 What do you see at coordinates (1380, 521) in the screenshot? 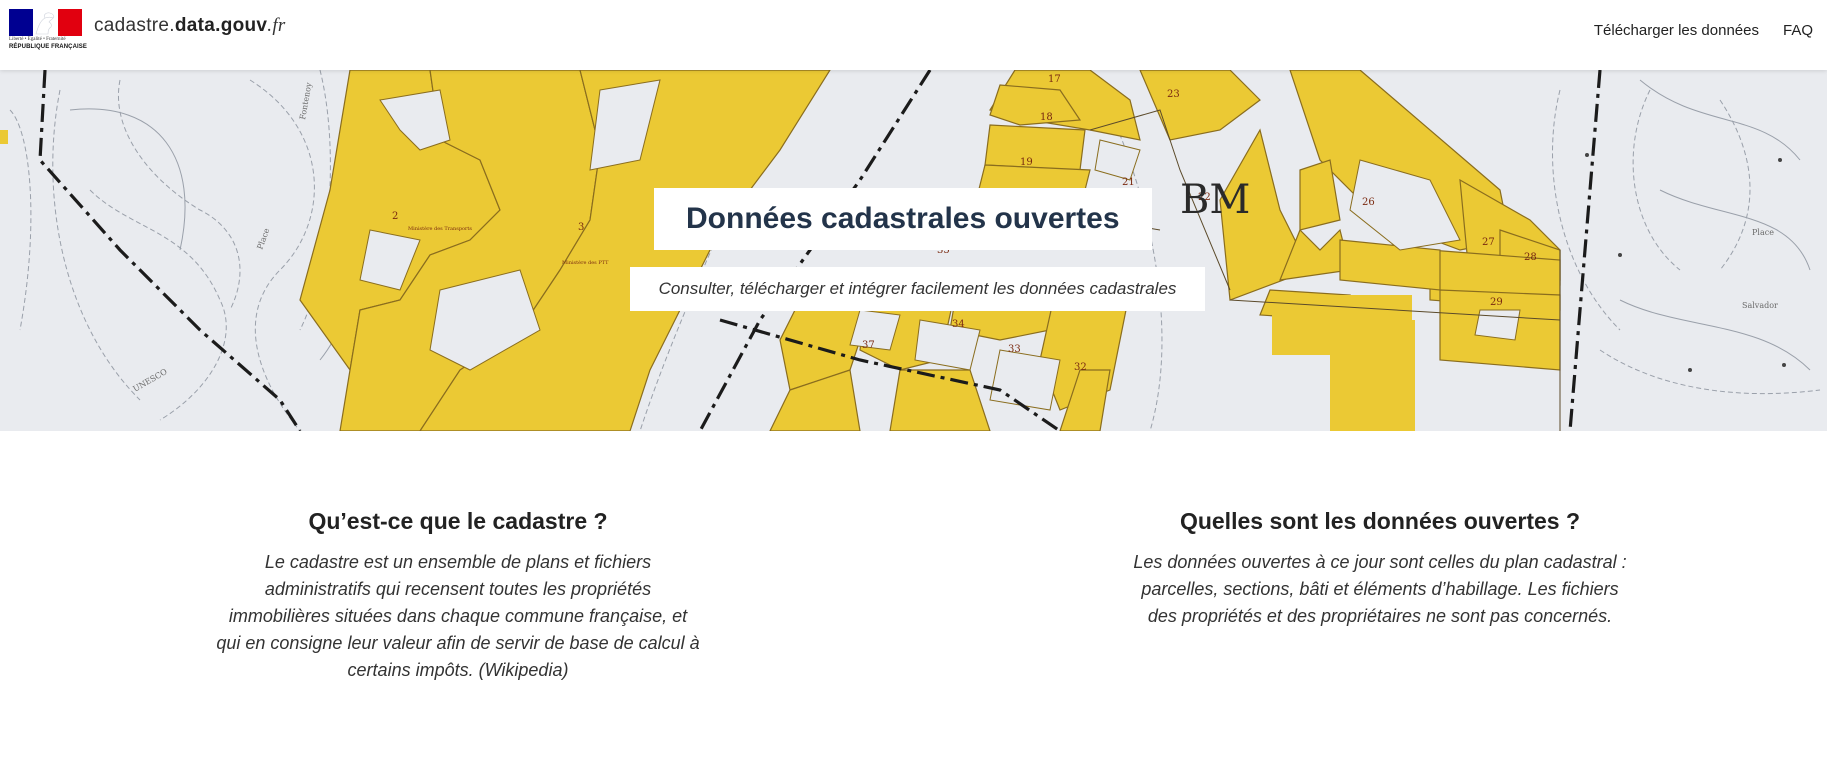
I see `section-heading: Quelles sont les données ouvertes ?` at bounding box center [1380, 521].